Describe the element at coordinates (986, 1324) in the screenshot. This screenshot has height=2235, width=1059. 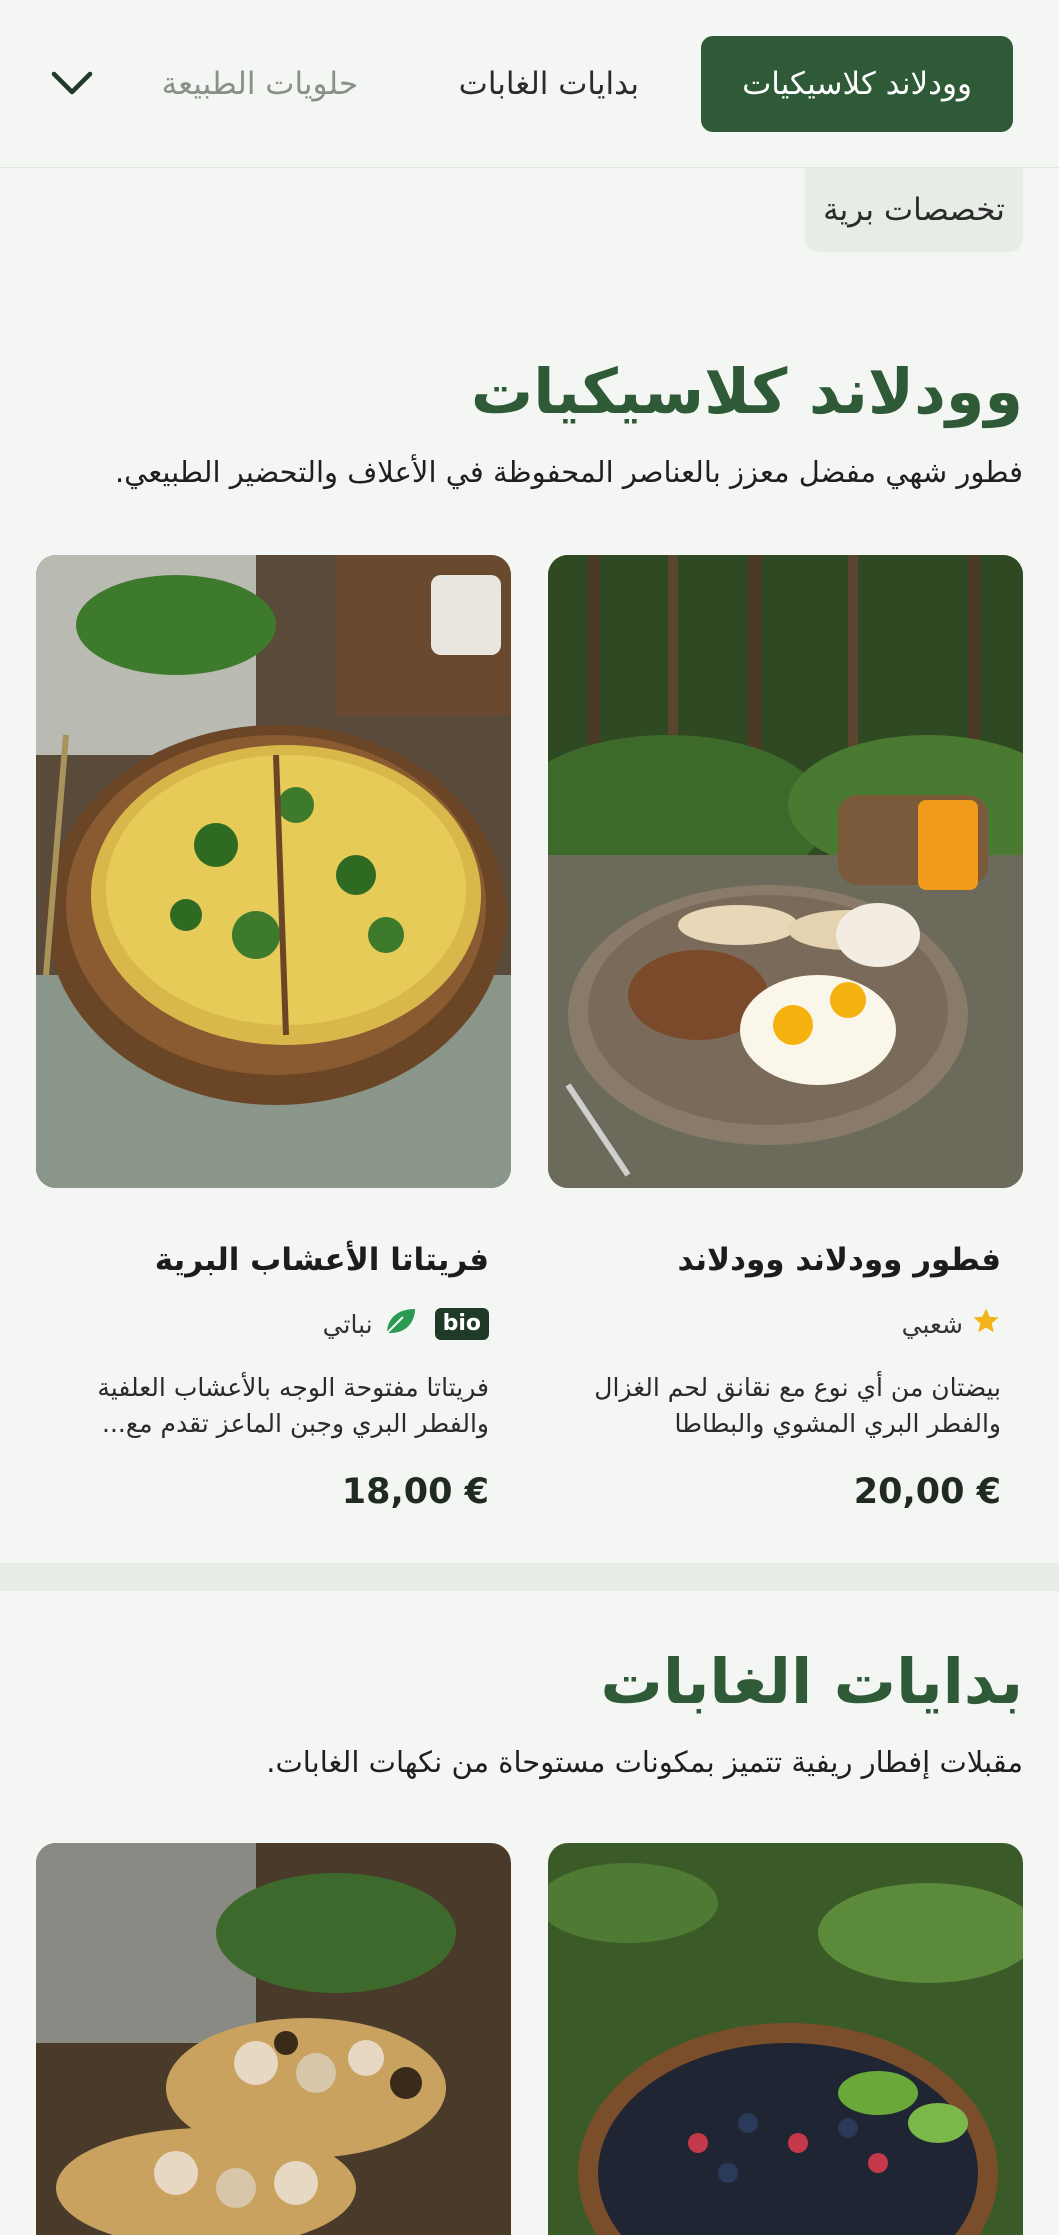
I see `star-icon` at that location.